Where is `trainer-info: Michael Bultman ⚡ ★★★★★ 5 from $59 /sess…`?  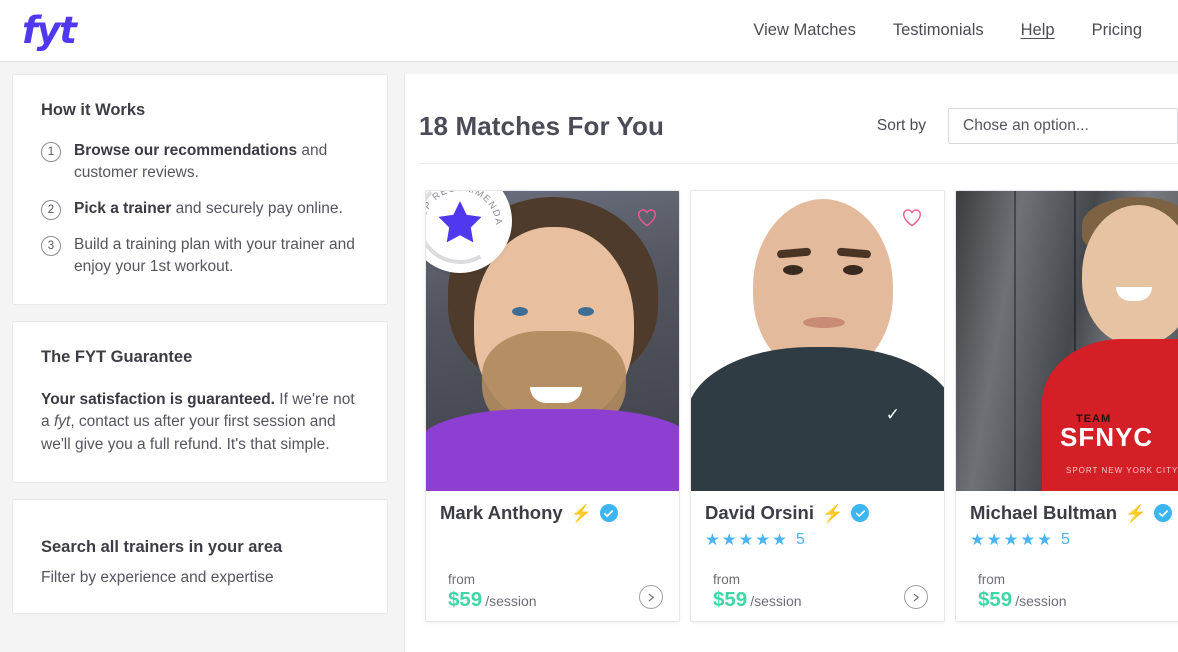
trainer-info: Michael Bultman ⚡ ★★★★★ 5 from $59 /sess… is located at coordinates (1067, 556).